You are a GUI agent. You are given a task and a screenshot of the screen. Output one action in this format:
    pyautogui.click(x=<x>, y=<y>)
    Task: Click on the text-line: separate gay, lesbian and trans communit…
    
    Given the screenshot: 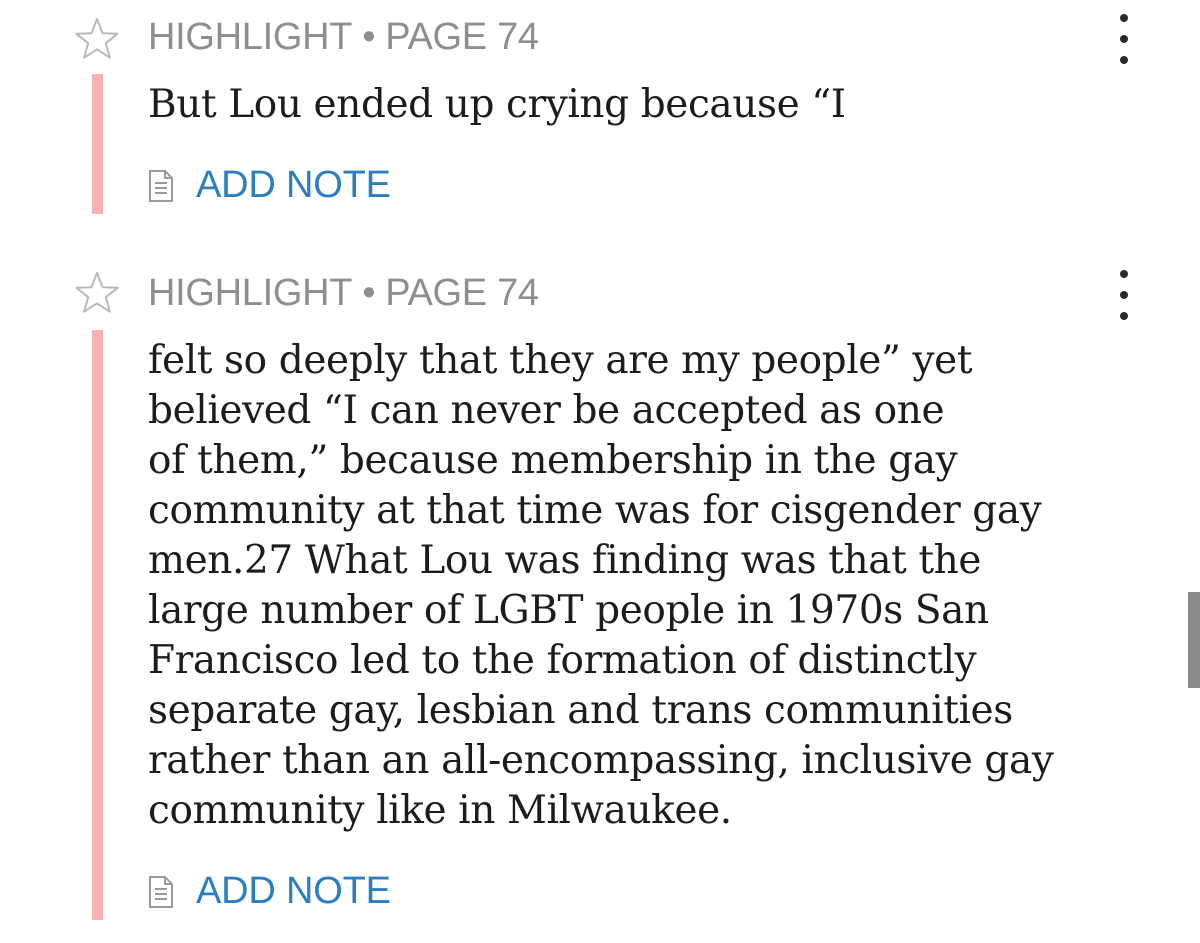 What is the action you would take?
    pyautogui.click(x=580, y=710)
    